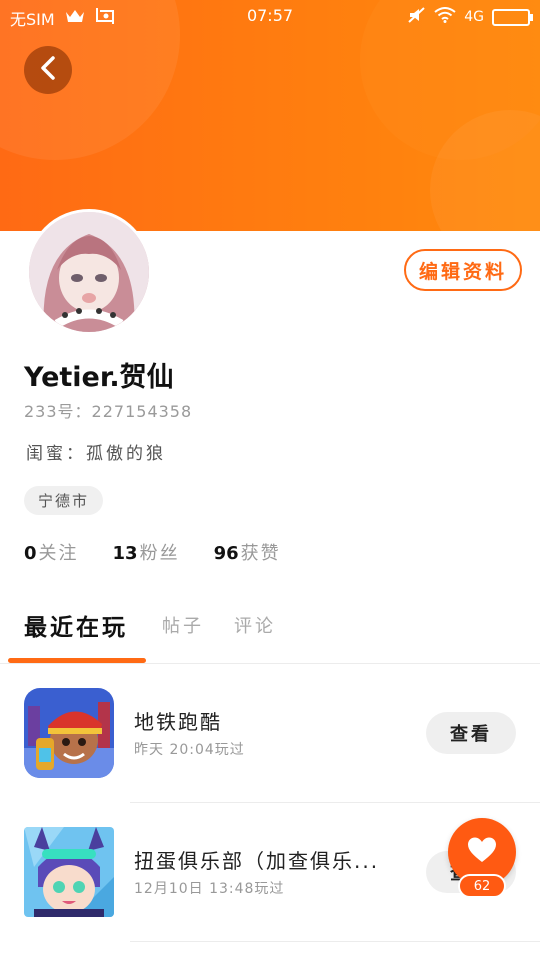 This screenshot has width=540, height=960. Describe the element at coordinates (76, 625) in the screenshot. I see `tab-recently-played: 最近在玩` at that location.